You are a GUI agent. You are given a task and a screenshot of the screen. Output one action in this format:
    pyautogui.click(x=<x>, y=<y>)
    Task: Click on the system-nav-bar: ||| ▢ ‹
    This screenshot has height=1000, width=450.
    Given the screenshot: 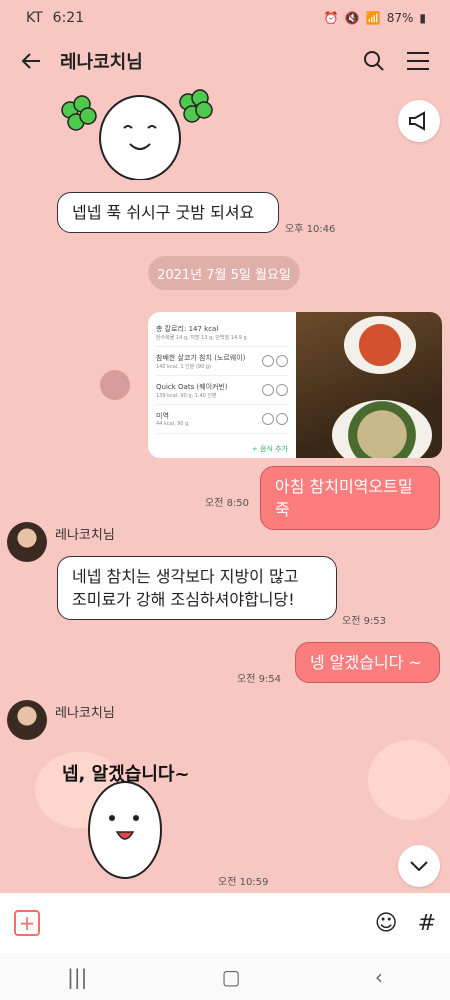 What is the action you would take?
    pyautogui.click(x=225, y=976)
    